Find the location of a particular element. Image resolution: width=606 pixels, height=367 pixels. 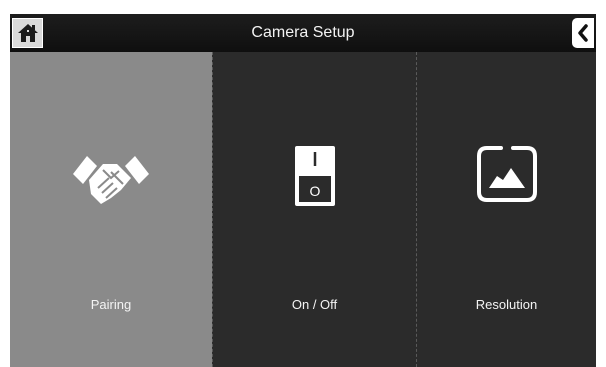

tile-resolution-icon-wrap is located at coordinates (507, 174).